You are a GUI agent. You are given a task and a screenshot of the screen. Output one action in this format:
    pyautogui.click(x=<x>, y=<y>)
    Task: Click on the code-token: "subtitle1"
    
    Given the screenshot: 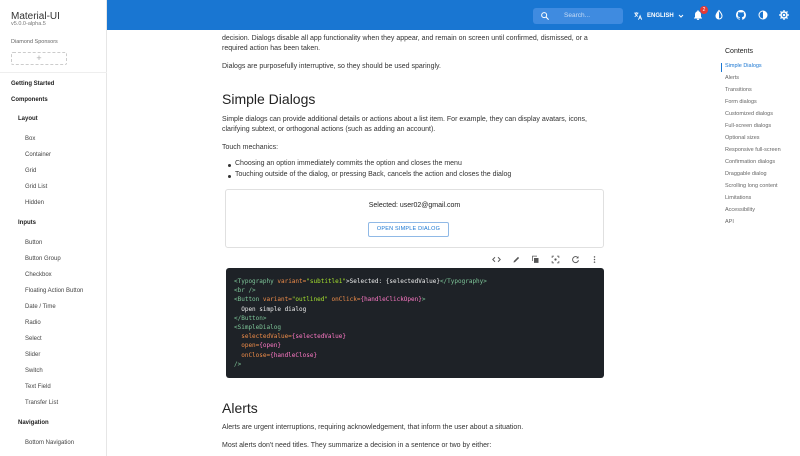 What is the action you would take?
    pyautogui.click(x=326, y=281)
    